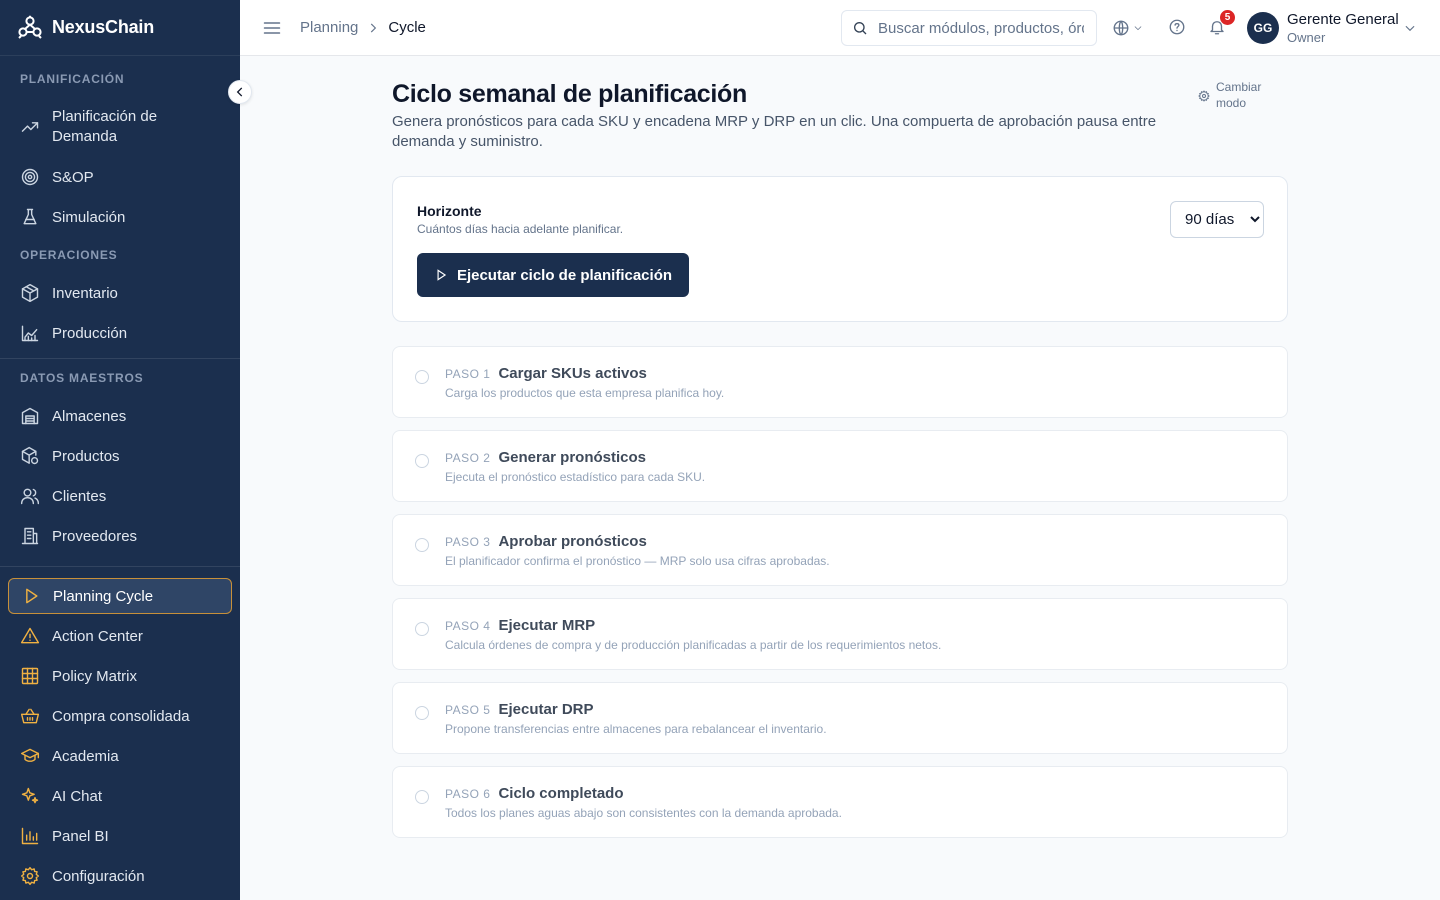 This screenshot has height=900, width=1440. What do you see at coordinates (103, 27) in the screenshot?
I see `brand-name: NexusChain` at bounding box center [103, 27].